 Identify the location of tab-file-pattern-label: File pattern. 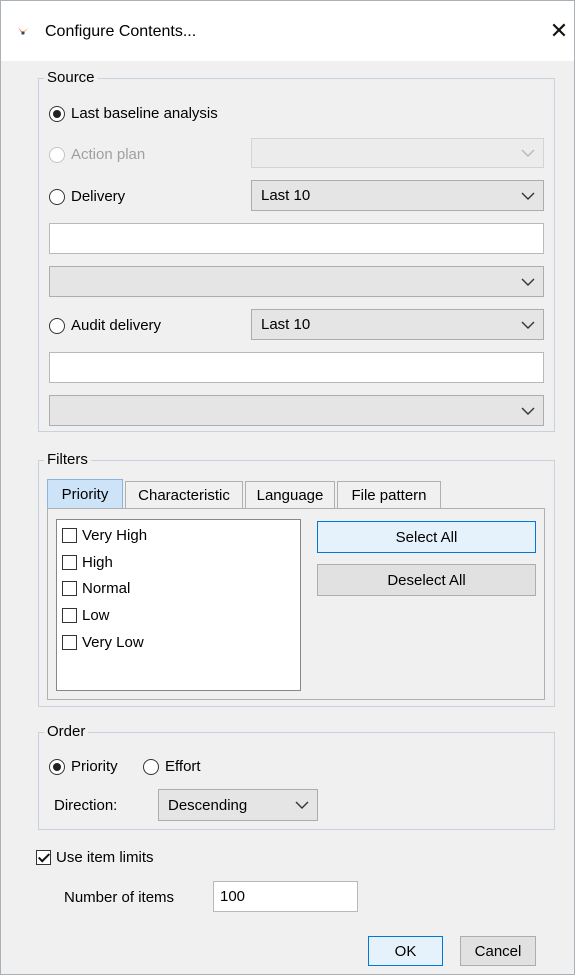
(389, 495).